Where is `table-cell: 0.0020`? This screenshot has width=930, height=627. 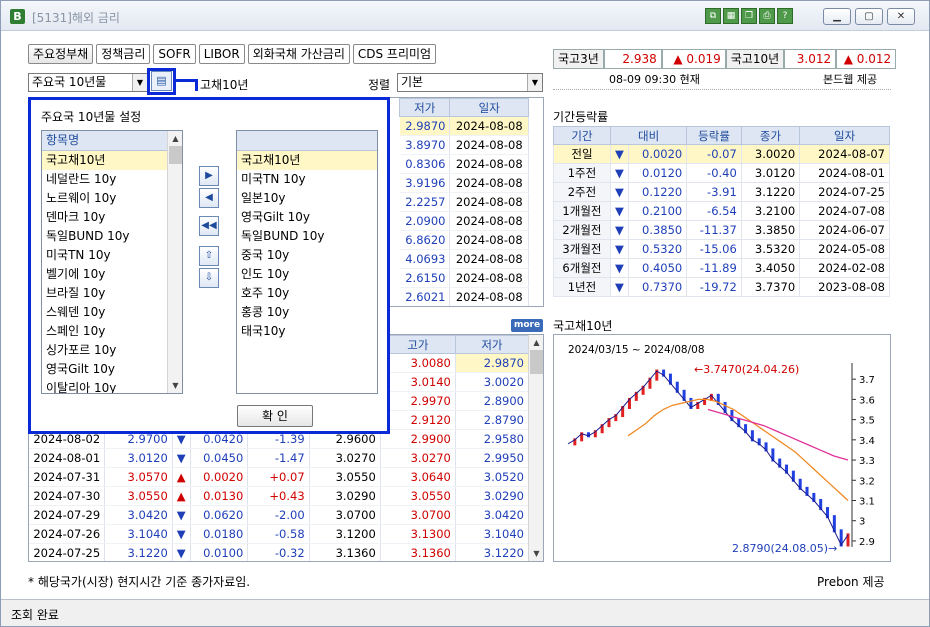
table-cell: 0.0020 is located at coordinates (219, 477).